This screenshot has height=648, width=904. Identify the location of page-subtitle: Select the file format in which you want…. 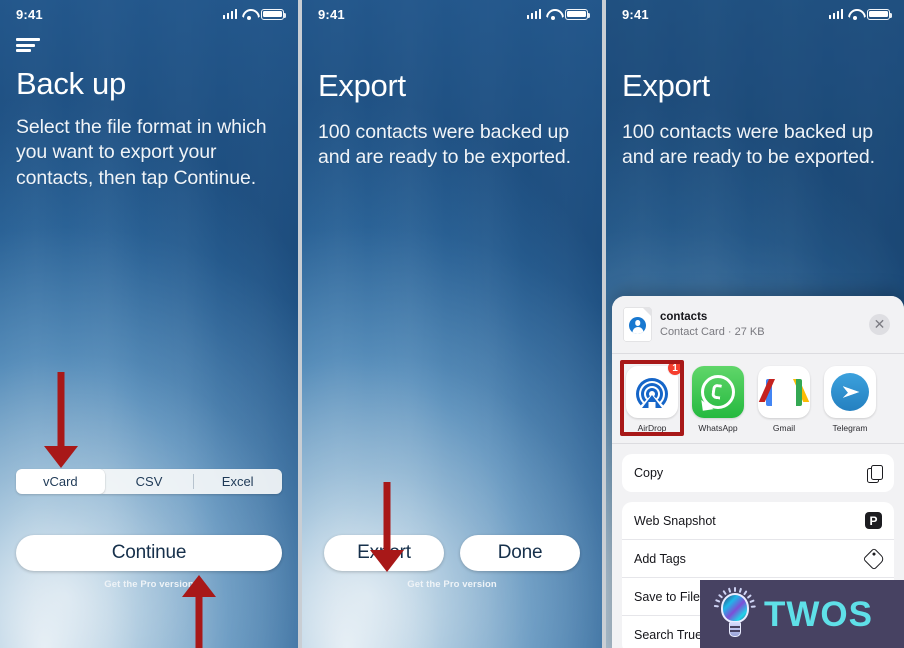
(141, 152).